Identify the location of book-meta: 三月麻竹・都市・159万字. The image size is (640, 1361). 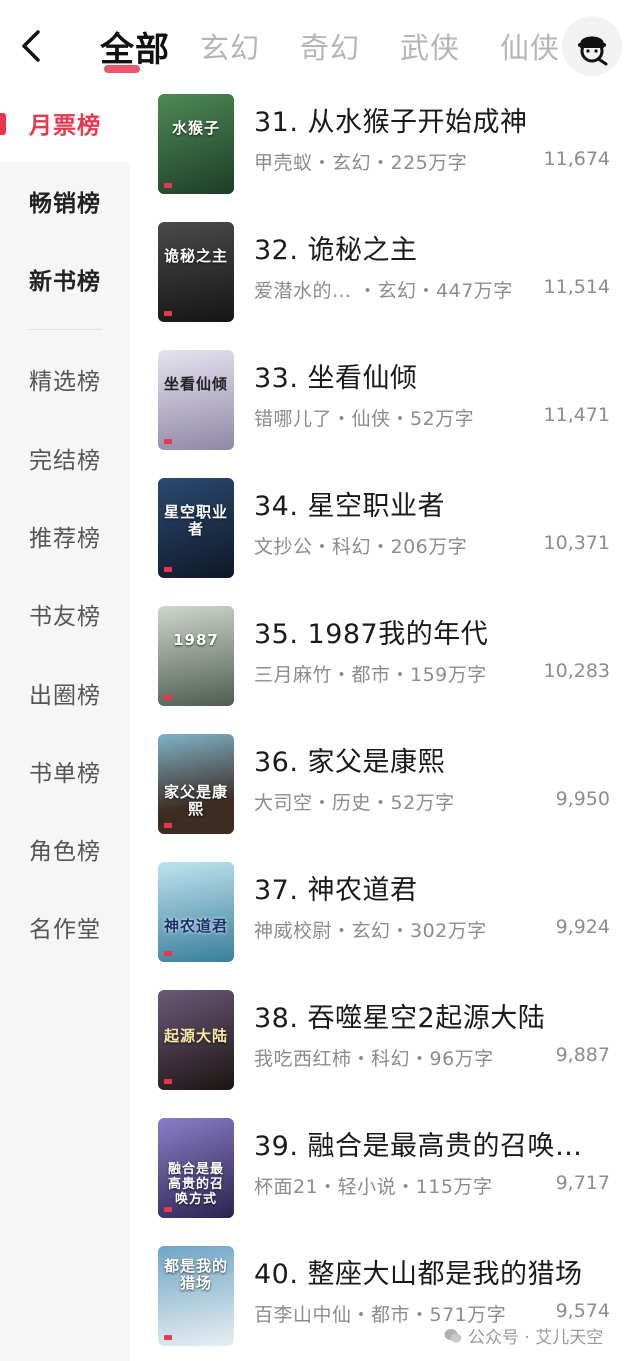
(370, 675).